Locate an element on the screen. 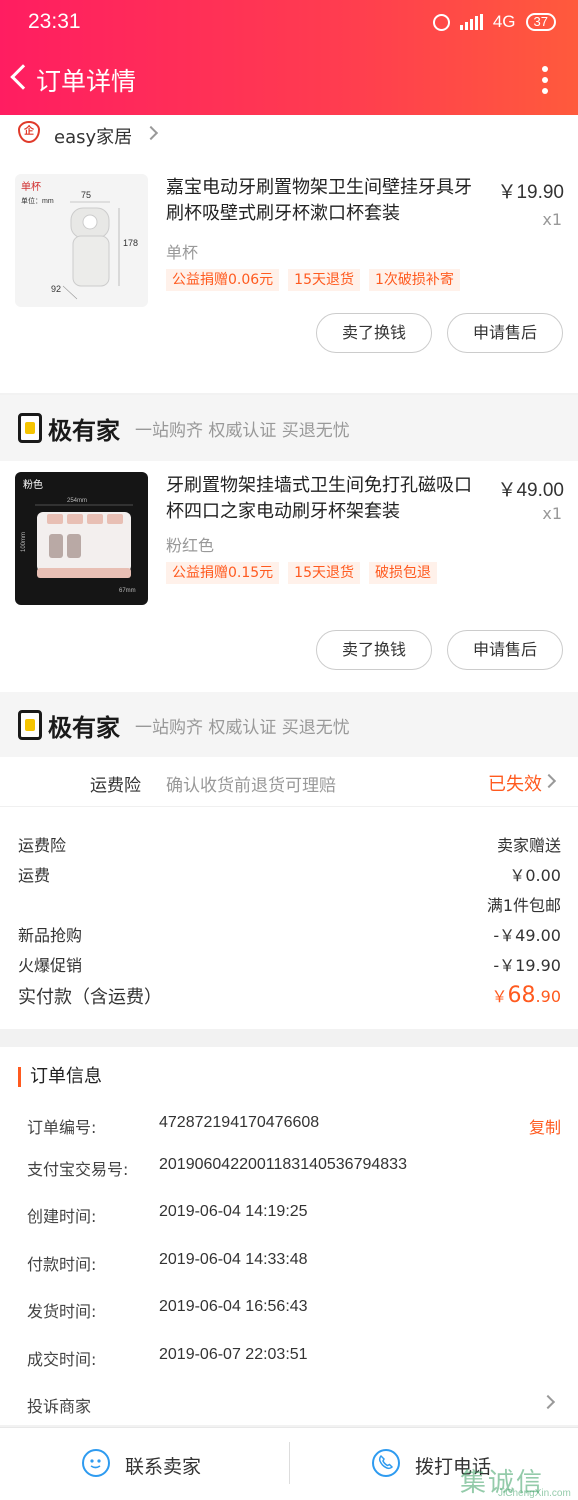 The height and width of the screenshot is (1500, 578). banner-name: 极有家 is located at coordinates (84, 728).